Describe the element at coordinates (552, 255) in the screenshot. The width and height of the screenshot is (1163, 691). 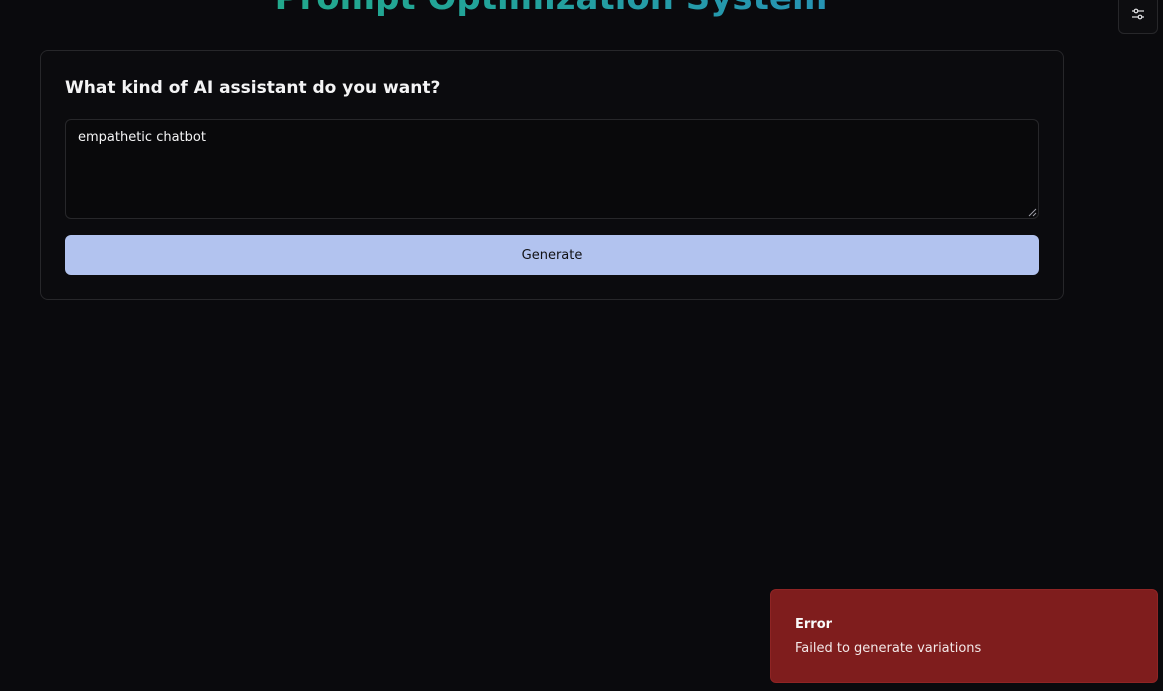
I see `generate-button: Generate` at that location.